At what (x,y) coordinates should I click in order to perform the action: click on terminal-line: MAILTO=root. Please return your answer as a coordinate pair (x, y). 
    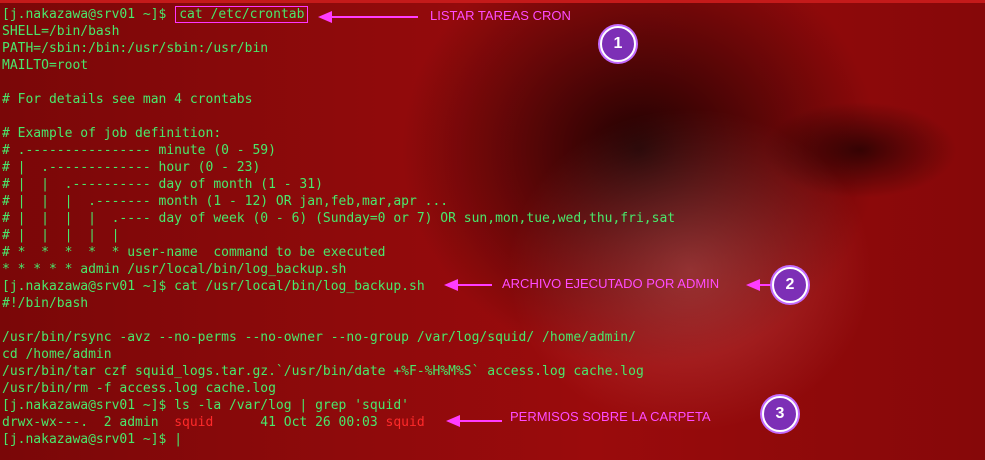
    Looking at the image, I should click on (45, 65).